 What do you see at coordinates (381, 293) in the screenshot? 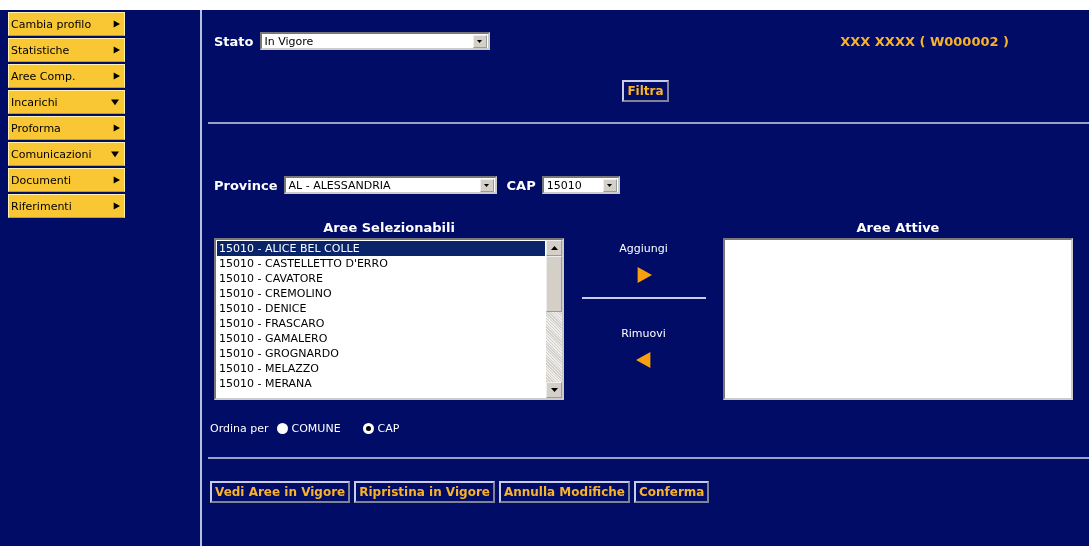
I see `list-option: 15010 - CREMOLINO` at bounding box center [381, 293].